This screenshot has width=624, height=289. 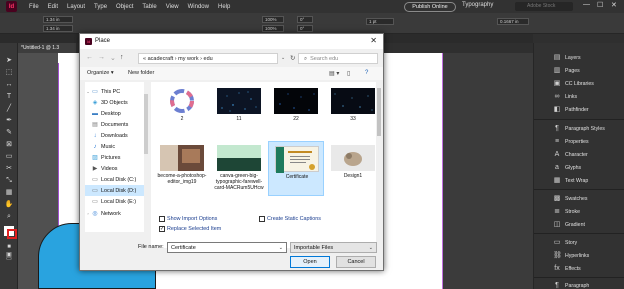 What do you see at coordinates (115, 201) in the screenshot?
I see `nav-disk-e: ▭ Local Disk (E:)` at bounding box center [115, 201].